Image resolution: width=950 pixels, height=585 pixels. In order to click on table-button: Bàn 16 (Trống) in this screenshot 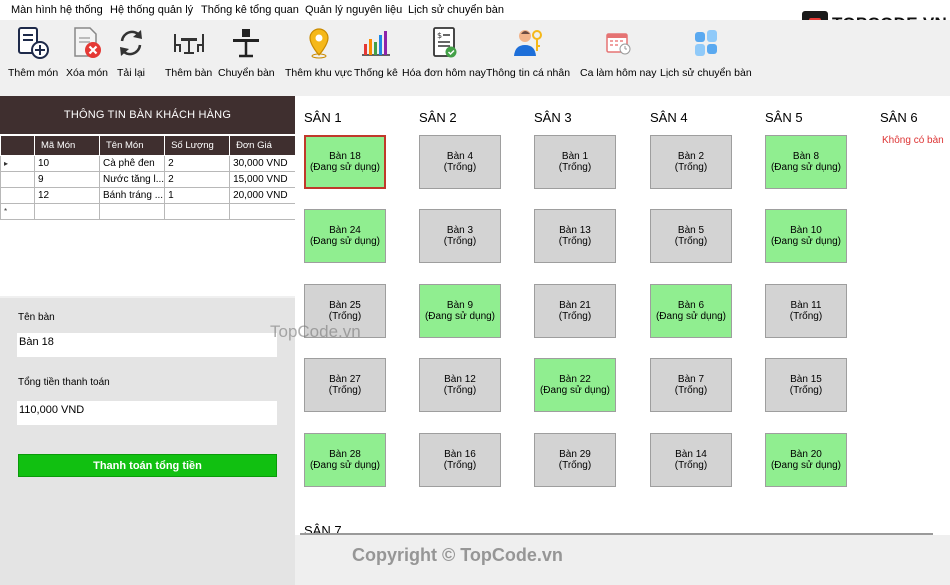, I will do `click(460, 460)`.